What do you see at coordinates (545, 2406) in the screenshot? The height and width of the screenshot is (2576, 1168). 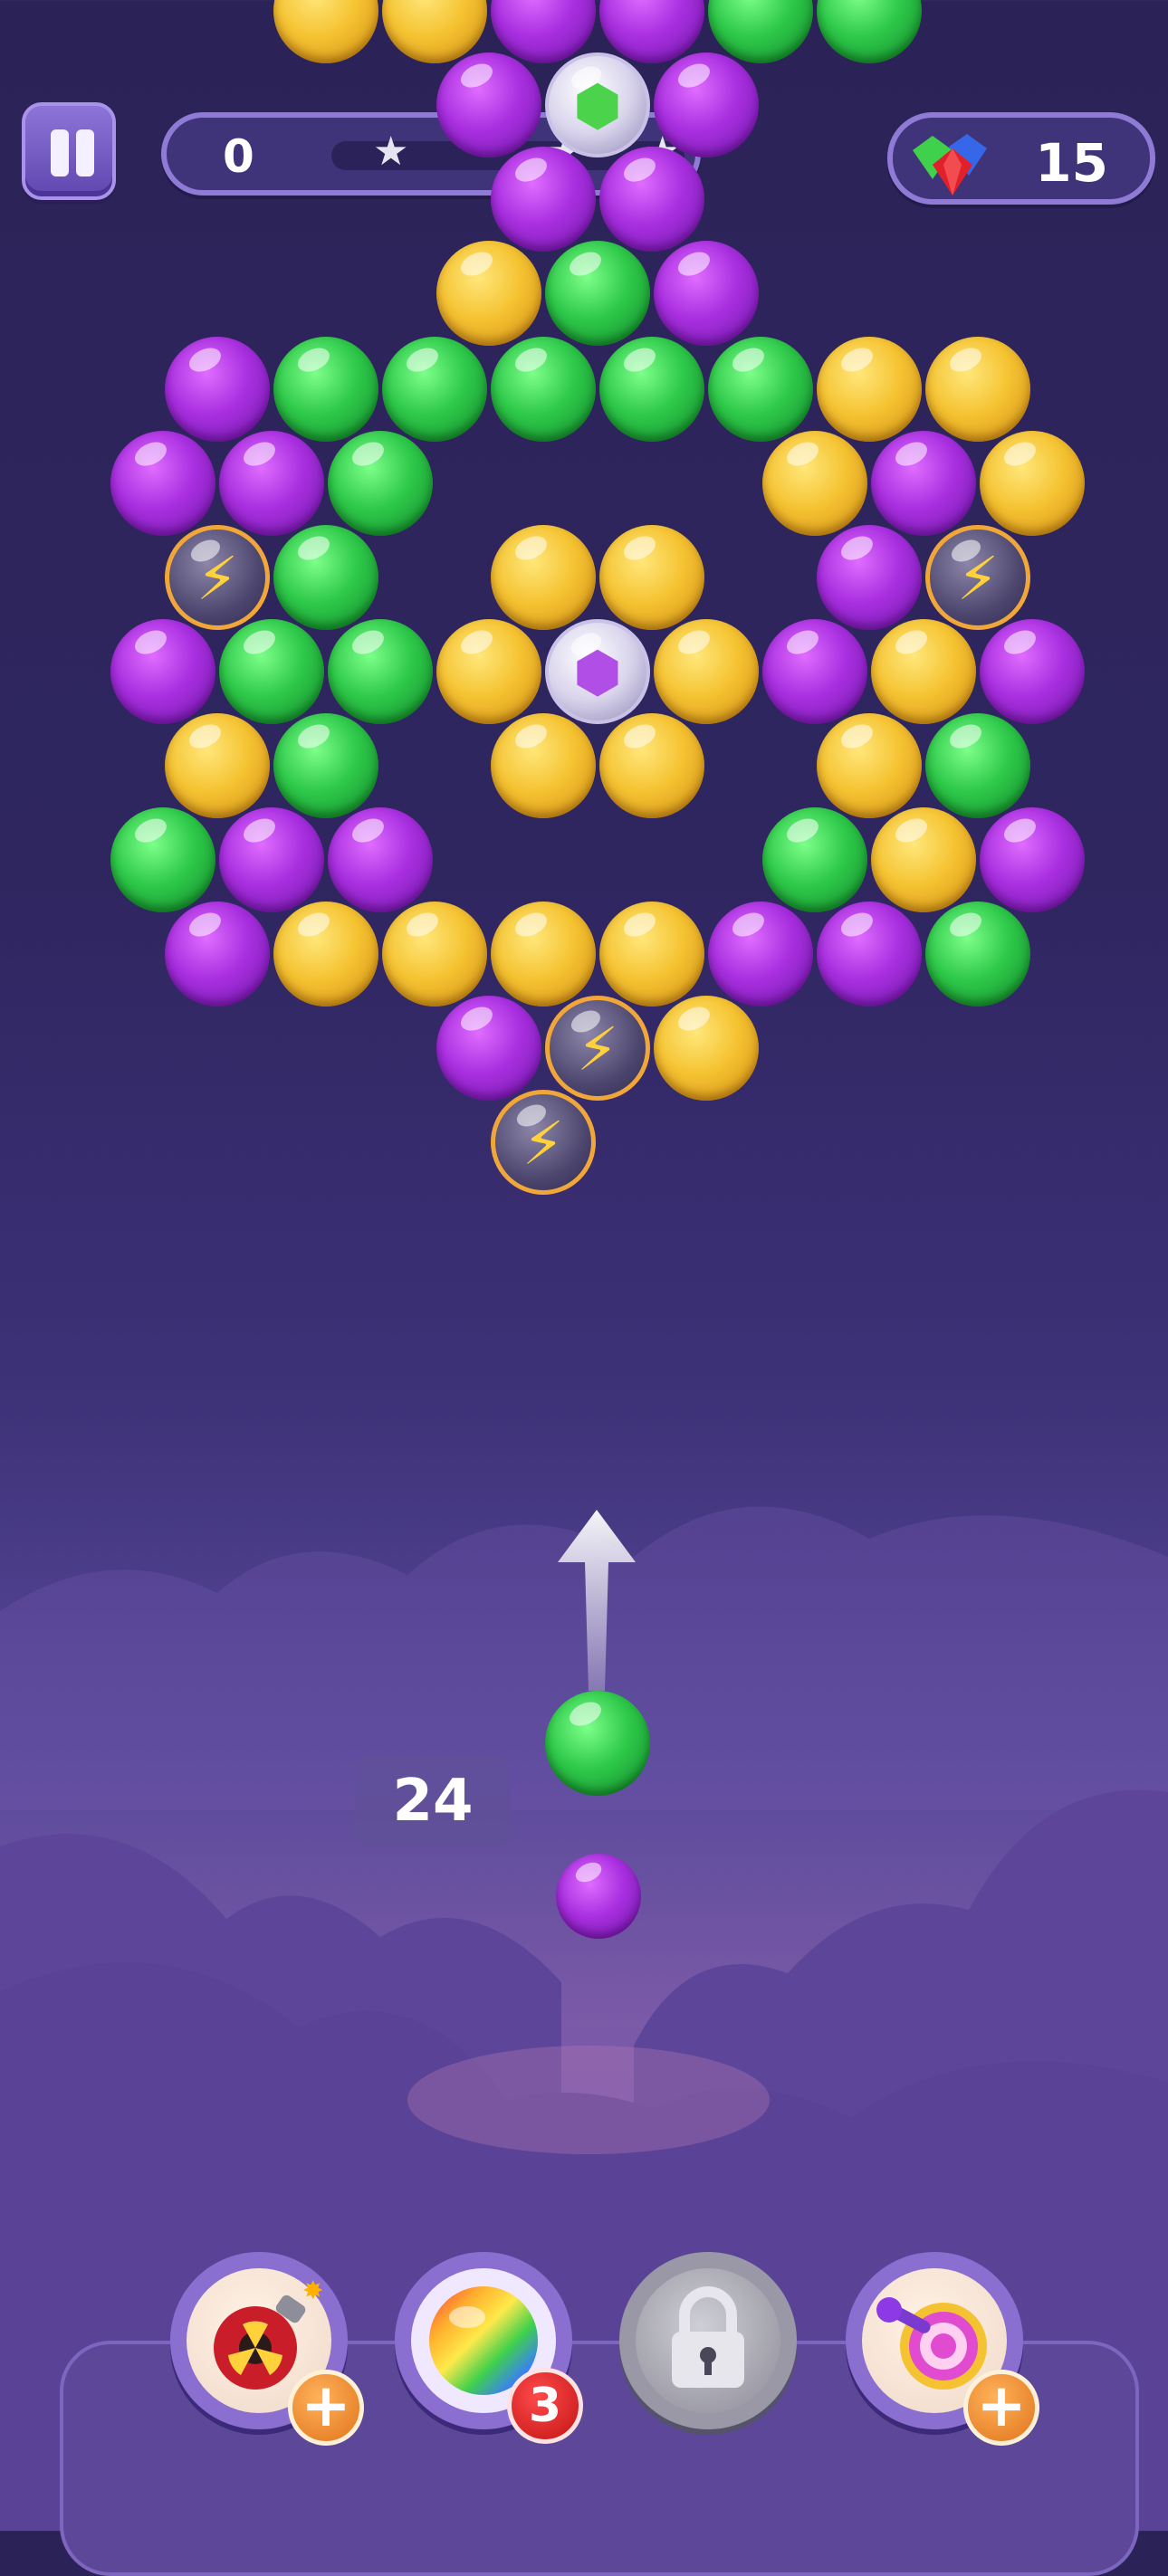 I see `booster-count-badge: 3` at bounding box center [545, 2406].